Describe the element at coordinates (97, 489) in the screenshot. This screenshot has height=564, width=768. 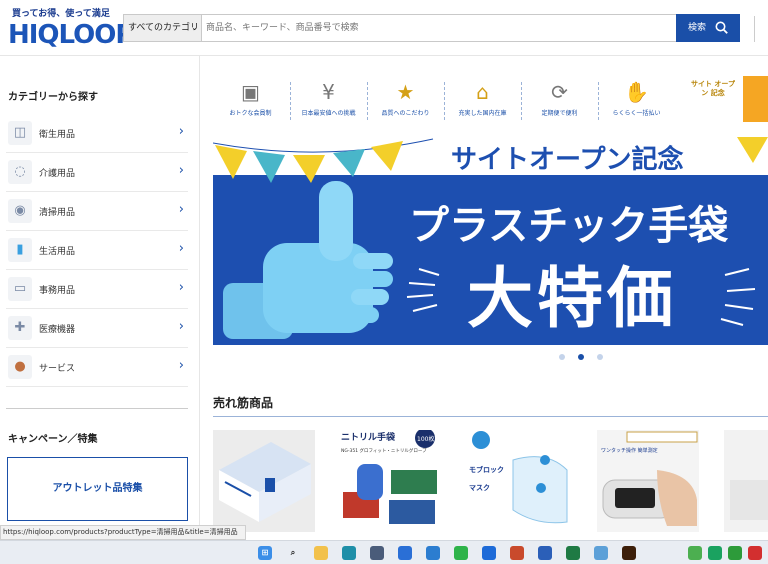
I see `outlet-feature-button: アウトレット品特集` at that location.